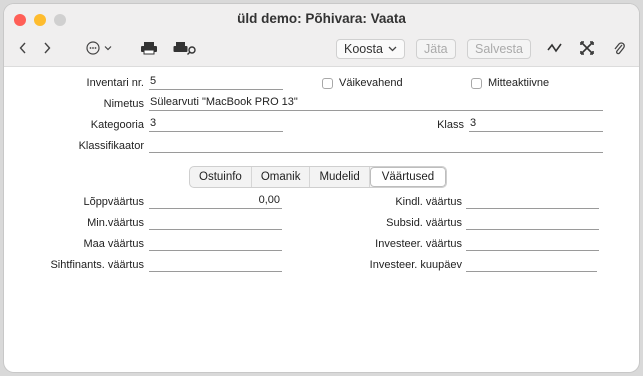 The image size is (643, 376). What do you see at coordinates (221, 177) in the screenshot?
I see `tab-ostuinfo: Ostuinfo` at bounding box center [221, 177].